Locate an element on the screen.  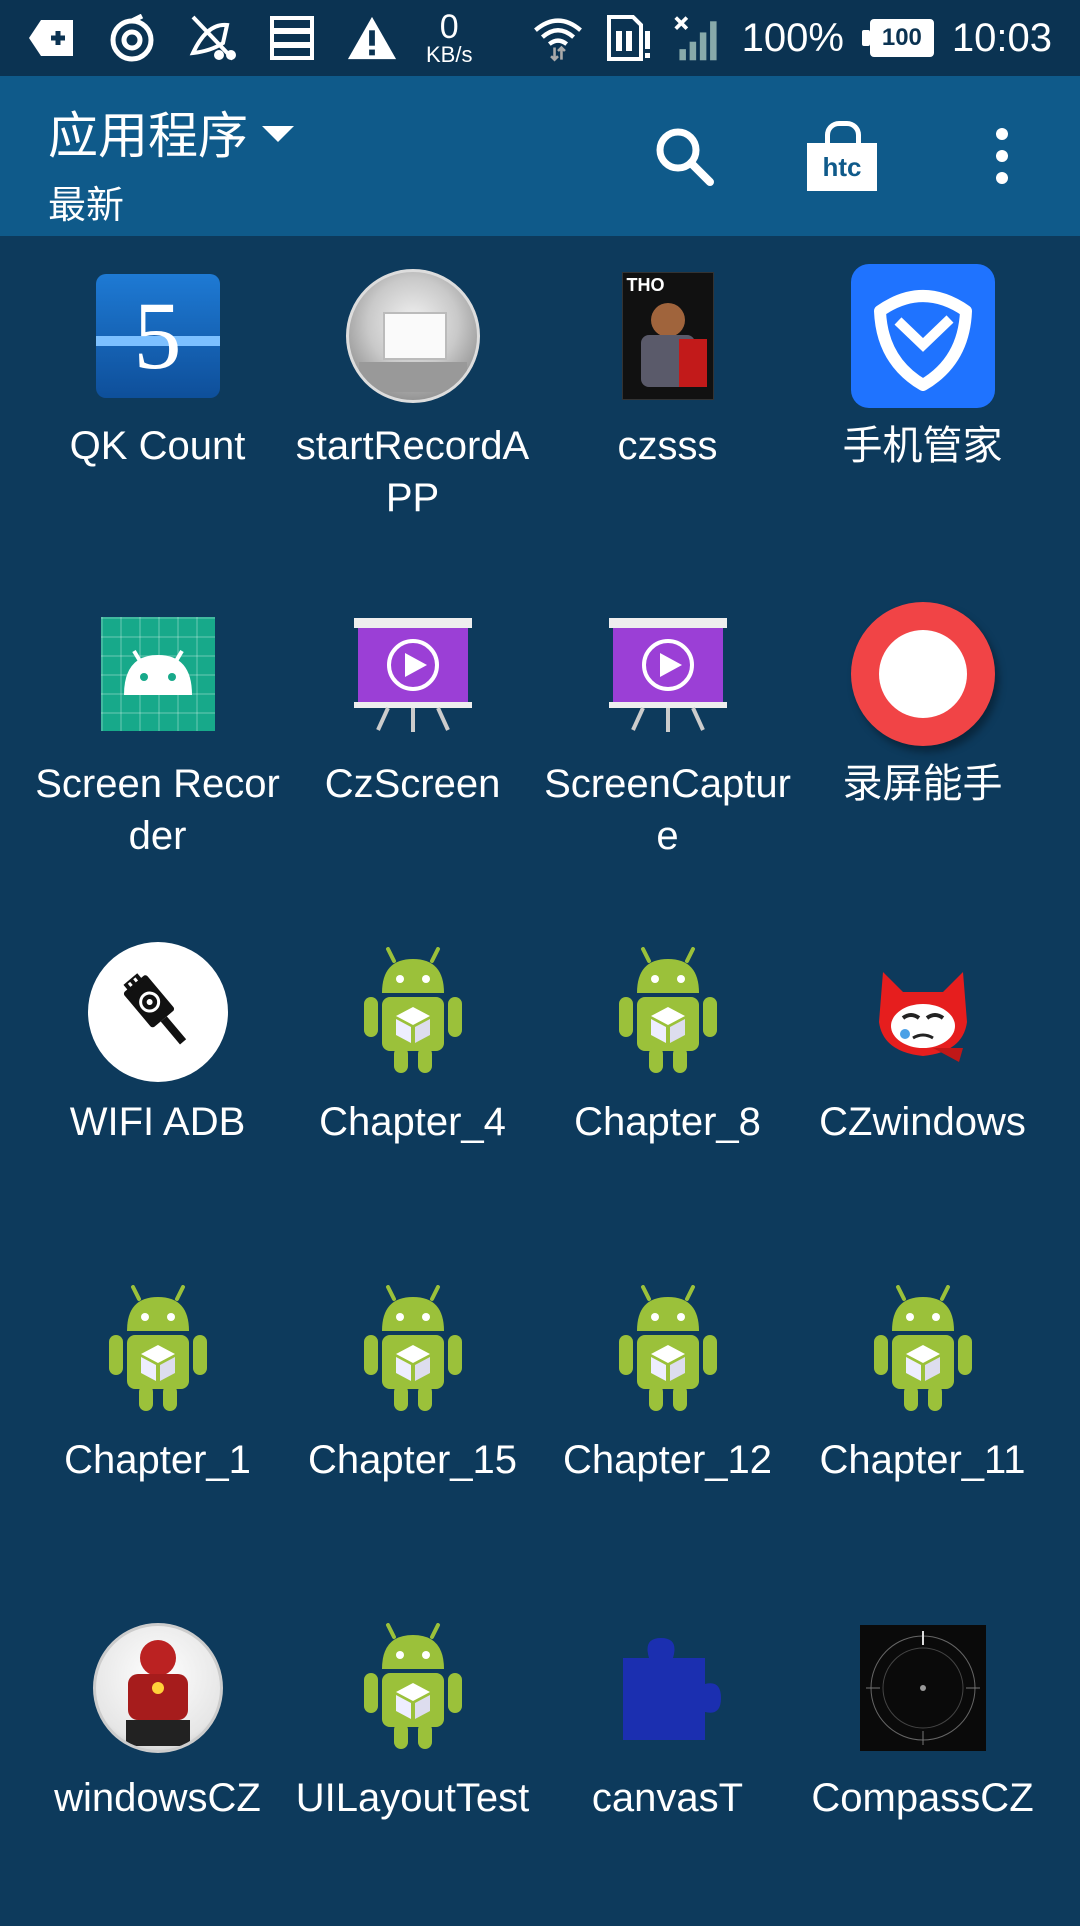
status-bar: 0 KB/s 100% 100 10:03 is located at coordinates (540, 38).